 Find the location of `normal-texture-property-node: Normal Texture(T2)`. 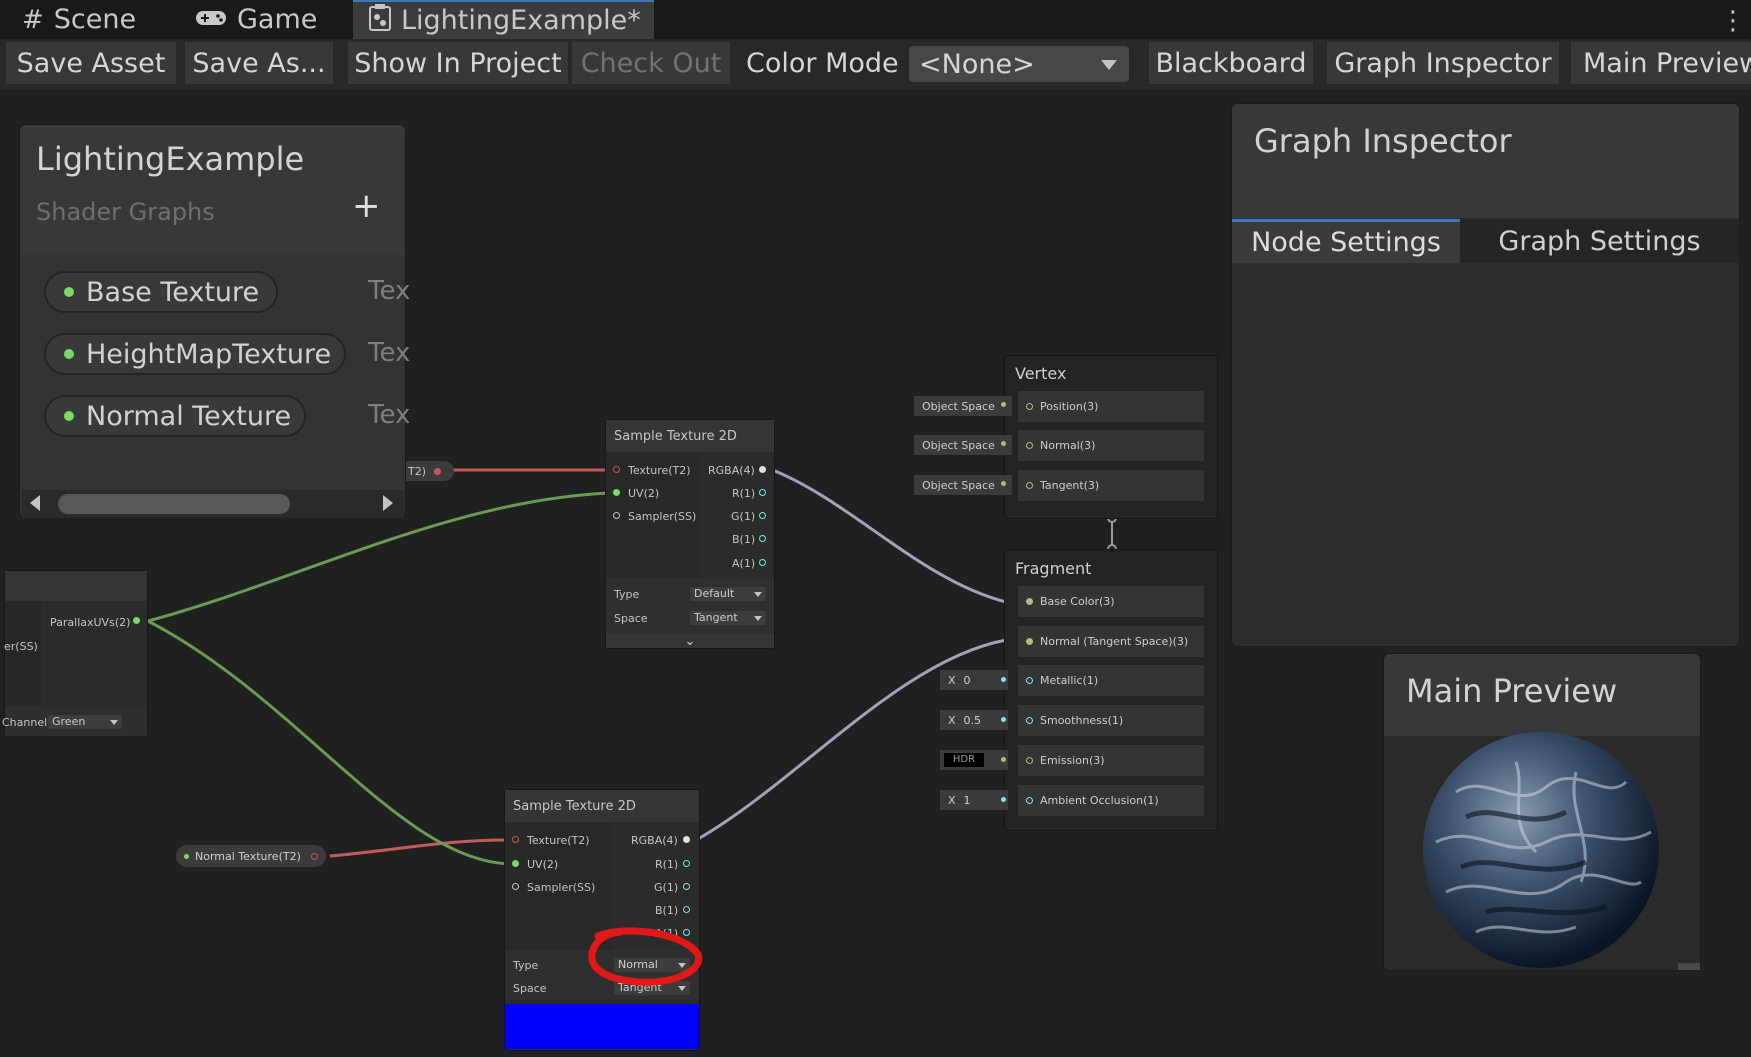

normal-texture-property-node: Normal Texture(T2) is located at coordinates (251, 856).